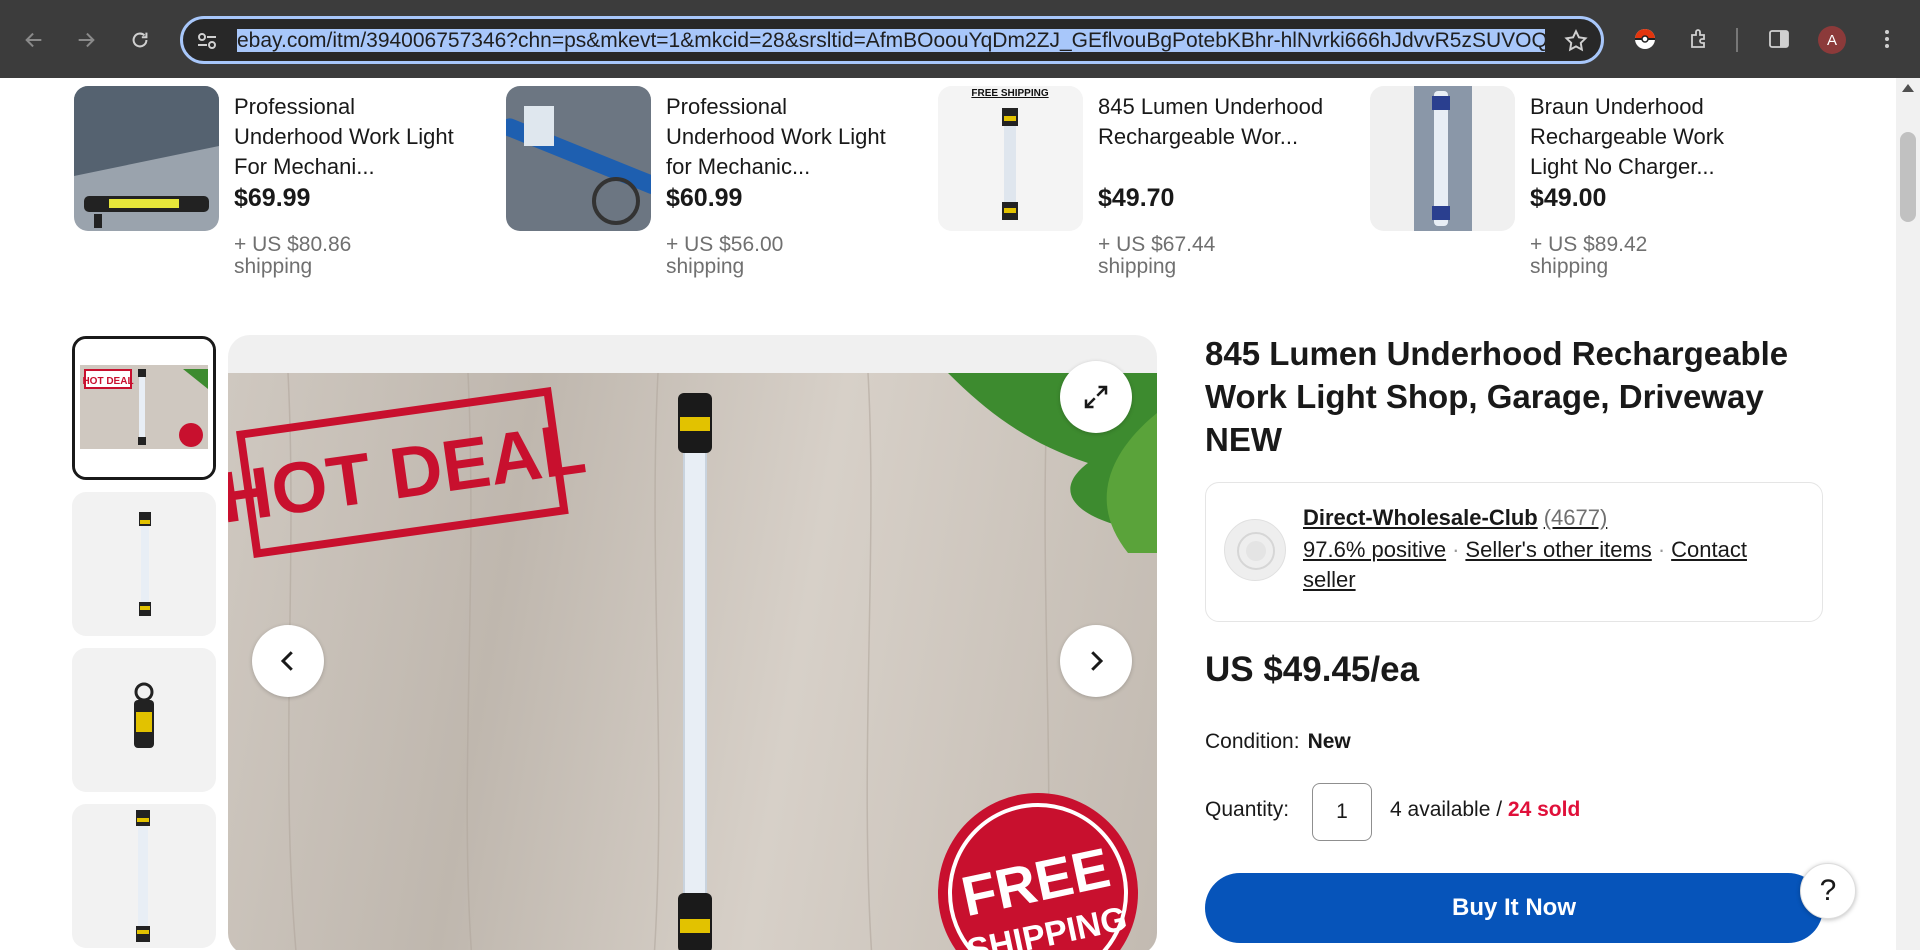 Image resolution: width=1920 pixels, height=950 pixels. I want to click on seller-avatar, so click(1255, 550).